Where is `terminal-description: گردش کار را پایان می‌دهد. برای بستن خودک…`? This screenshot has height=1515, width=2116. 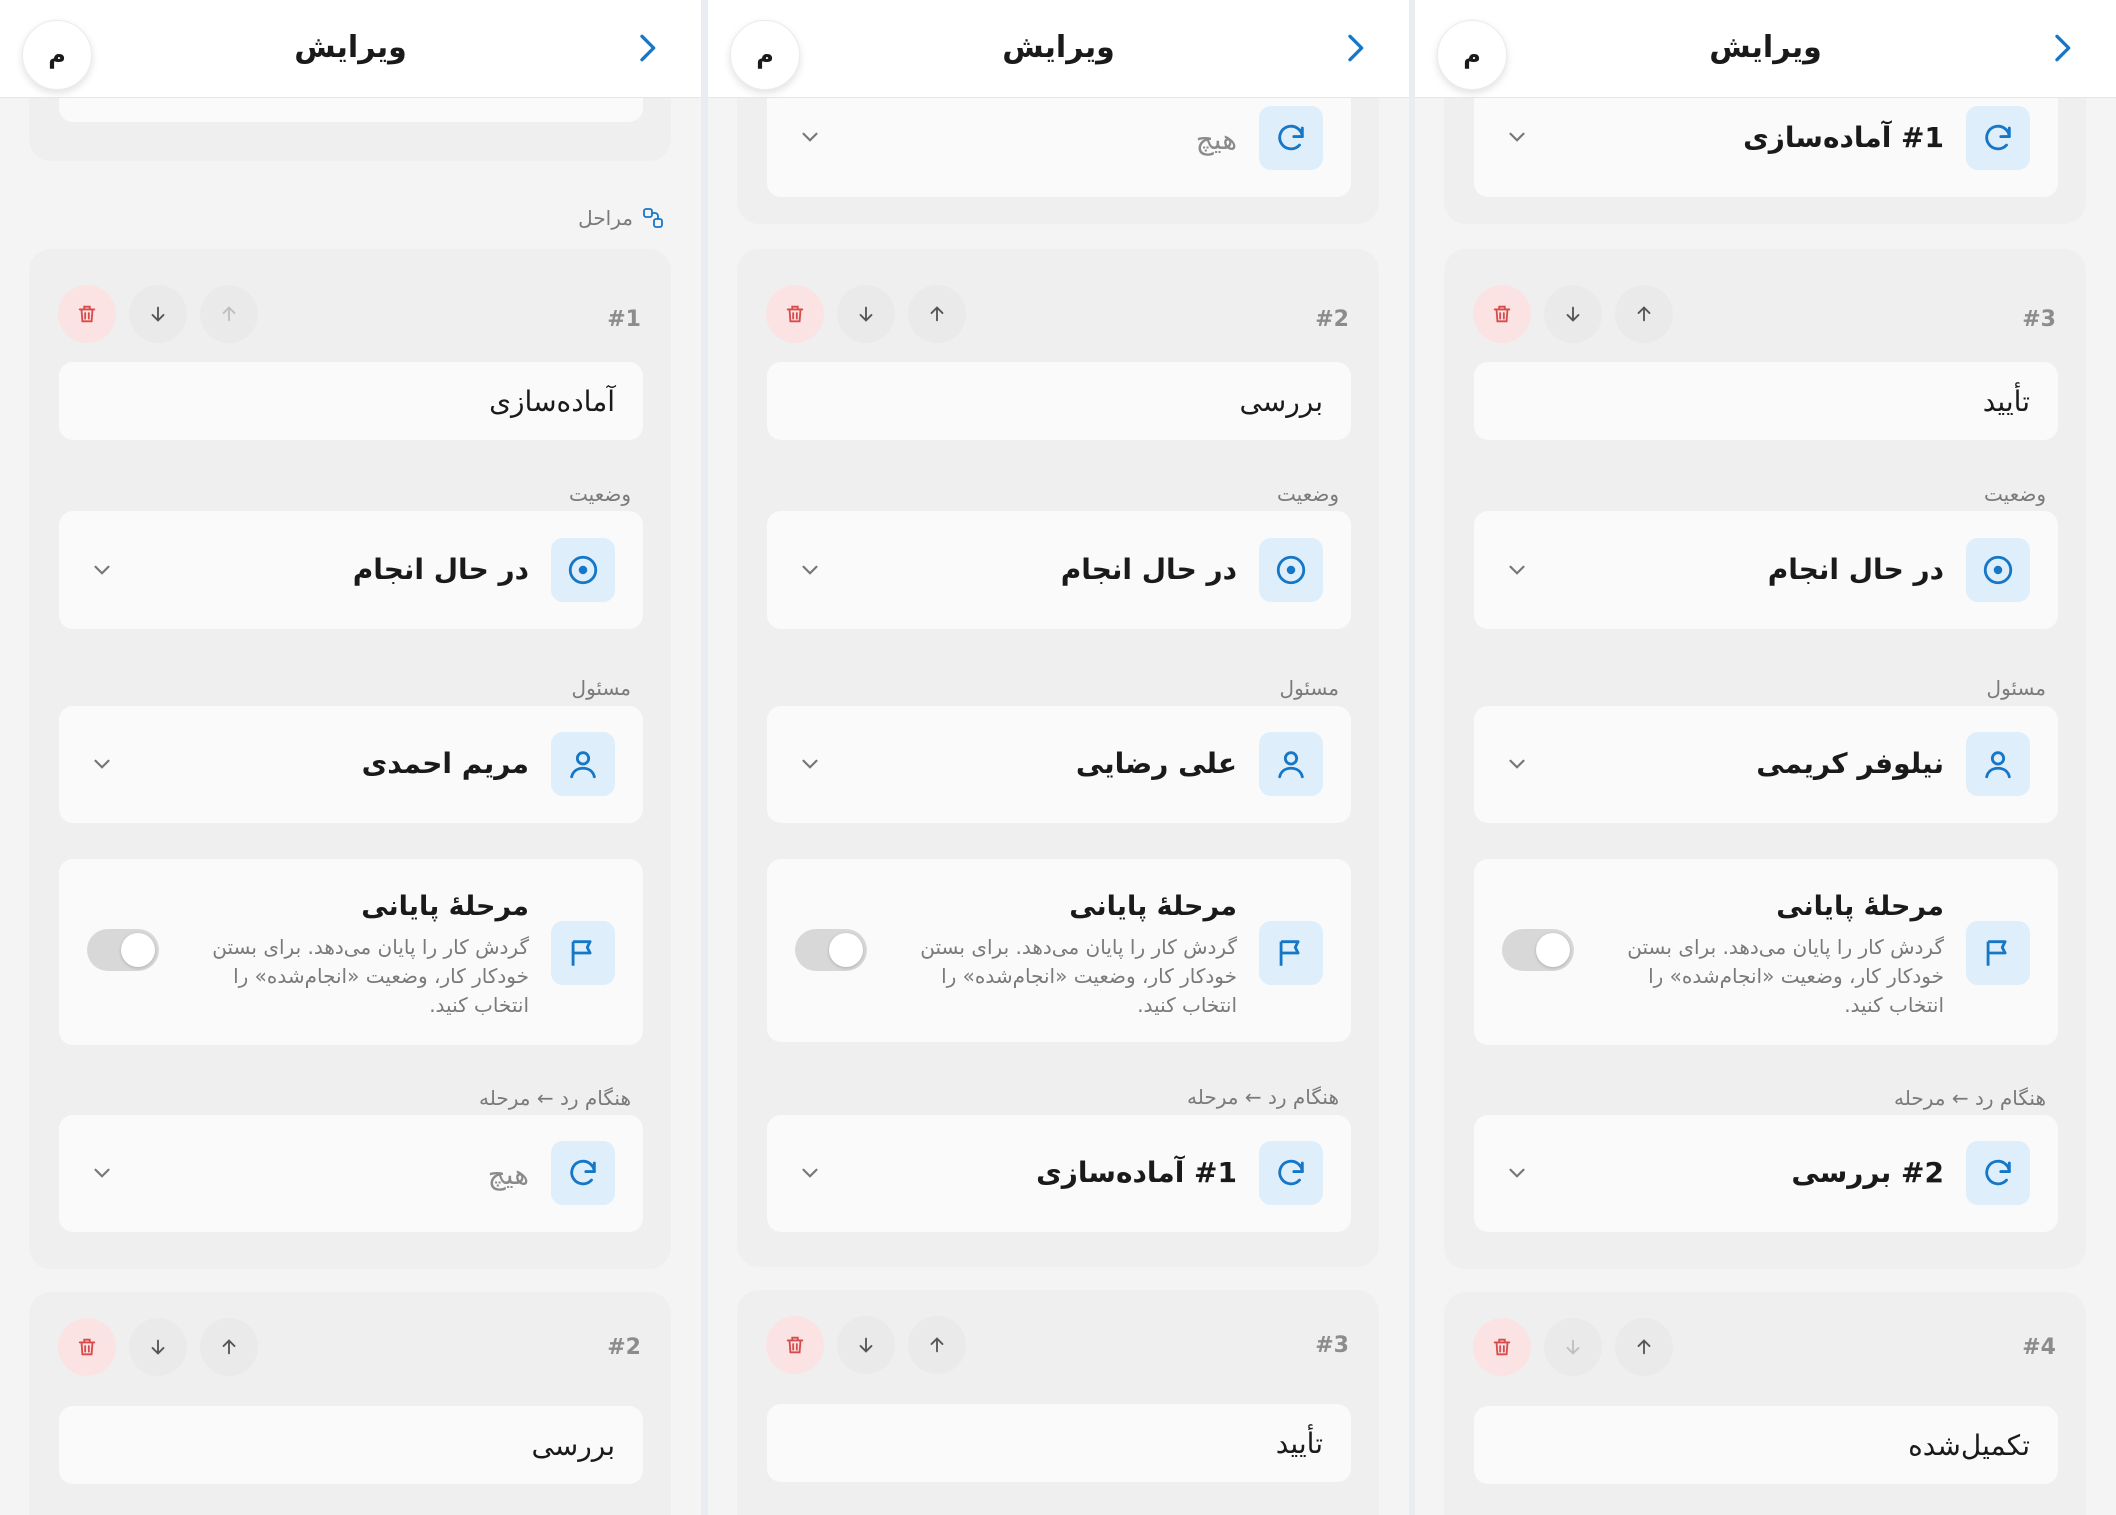
terminal-description: گردش کار را پایان می‌دهد. برای بستن خودک… is located at coordinates (370, 976).